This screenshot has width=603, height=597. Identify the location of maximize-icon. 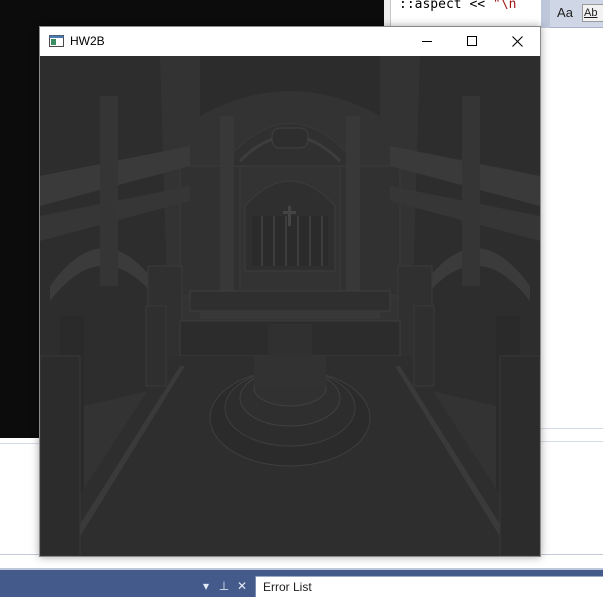
(472, 41).